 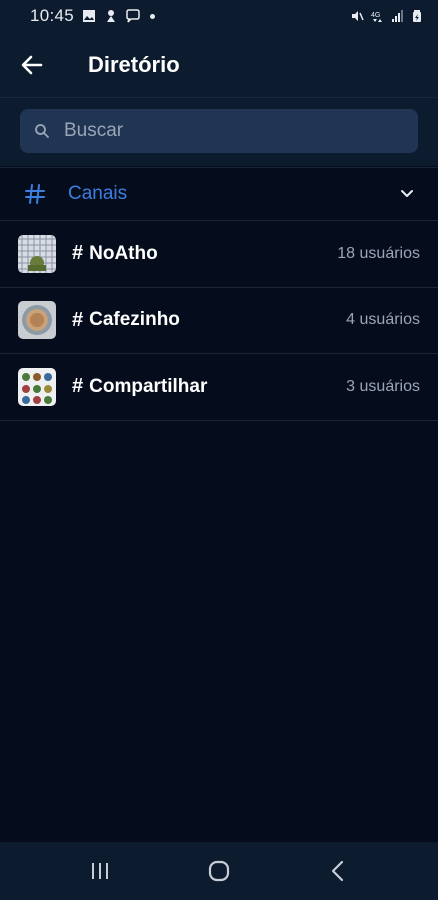 I want to click on status-left: 10:45, so click(x=93, y=16).